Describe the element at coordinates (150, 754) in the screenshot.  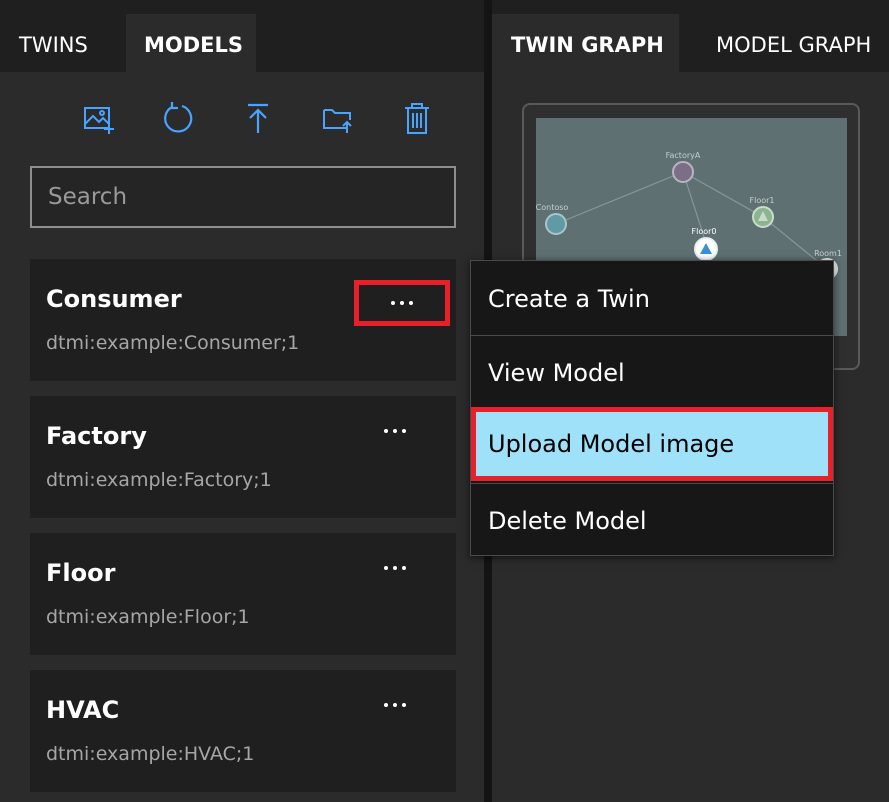
I see `model-id: dtmi:example:HVAC;1` at that location.